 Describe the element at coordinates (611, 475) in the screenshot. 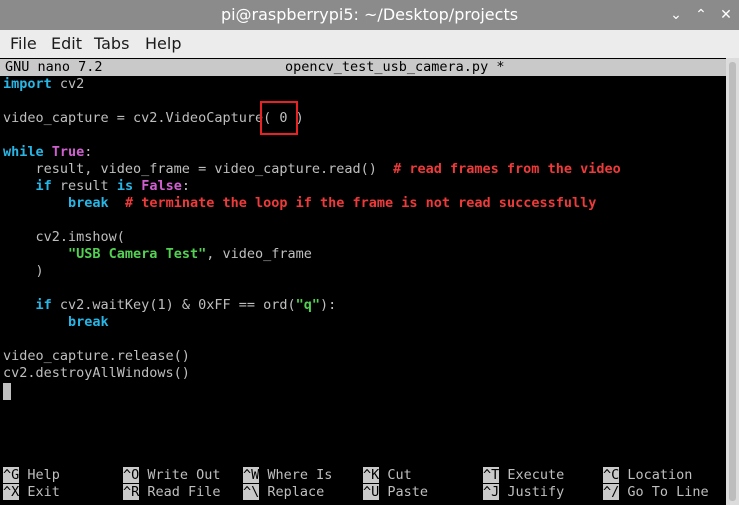

I see `shortcut-key: ^C` at that location.